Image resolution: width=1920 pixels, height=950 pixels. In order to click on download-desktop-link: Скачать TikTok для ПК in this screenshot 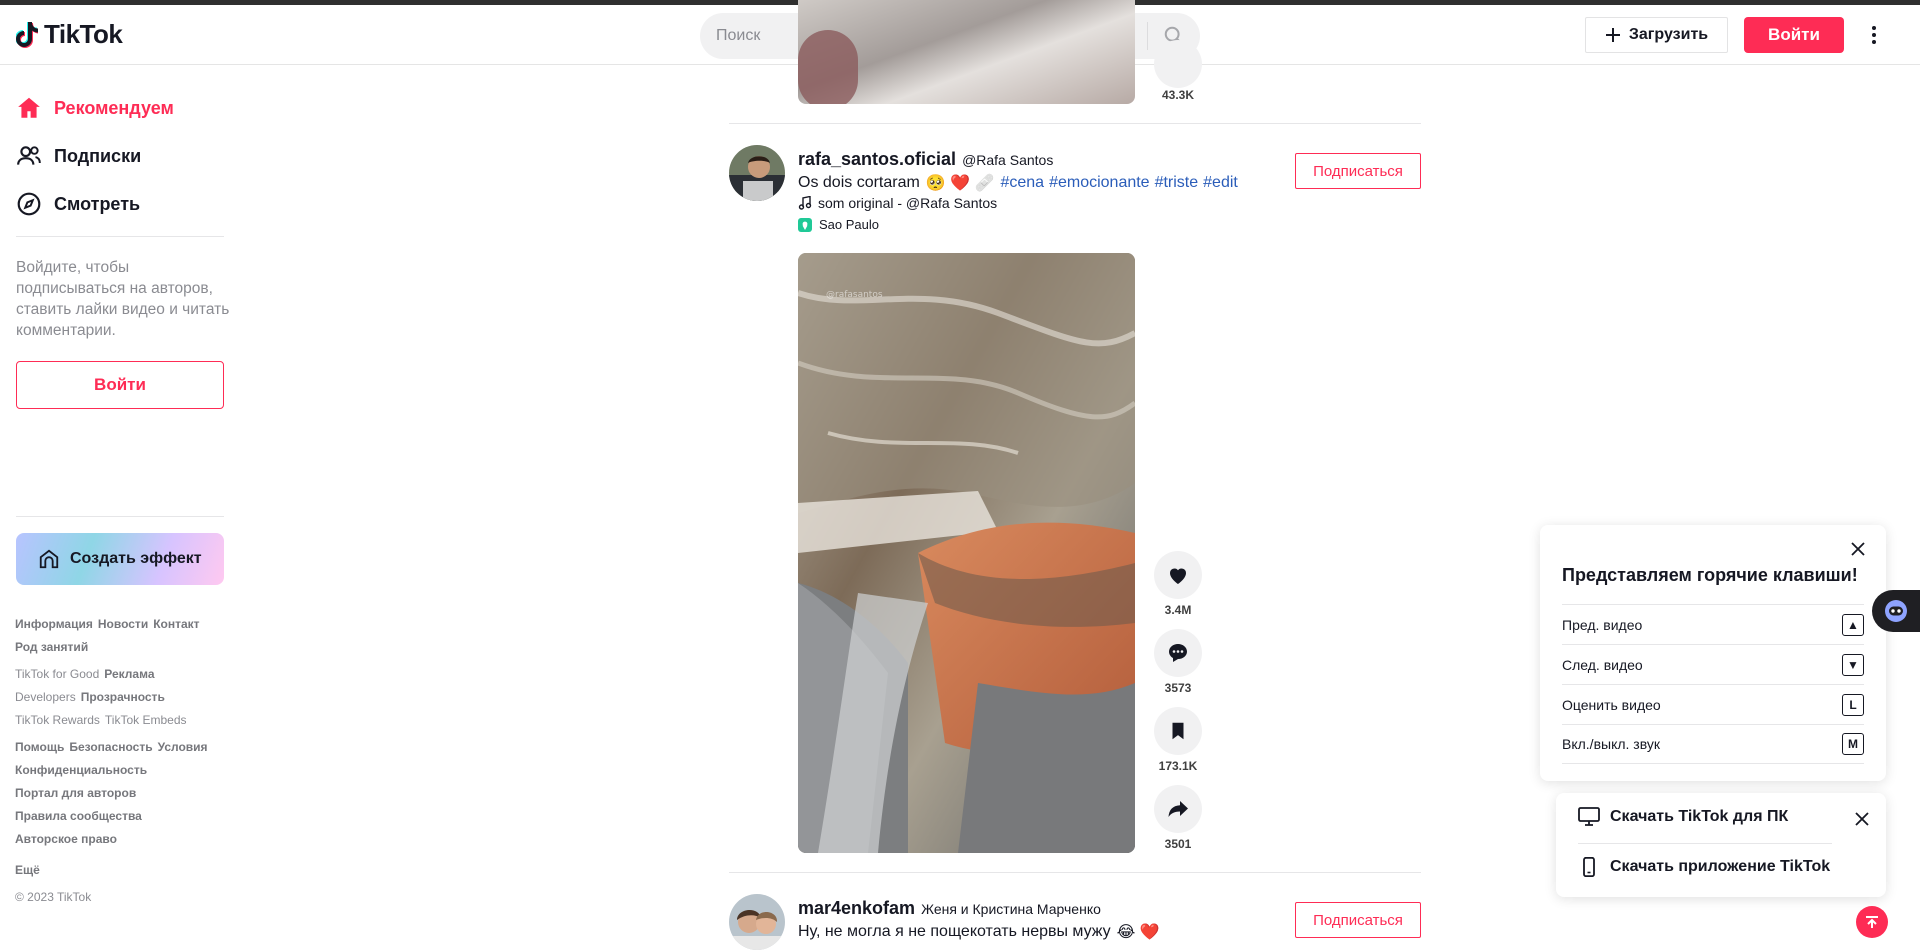, I will do `click(1683, 817)`.